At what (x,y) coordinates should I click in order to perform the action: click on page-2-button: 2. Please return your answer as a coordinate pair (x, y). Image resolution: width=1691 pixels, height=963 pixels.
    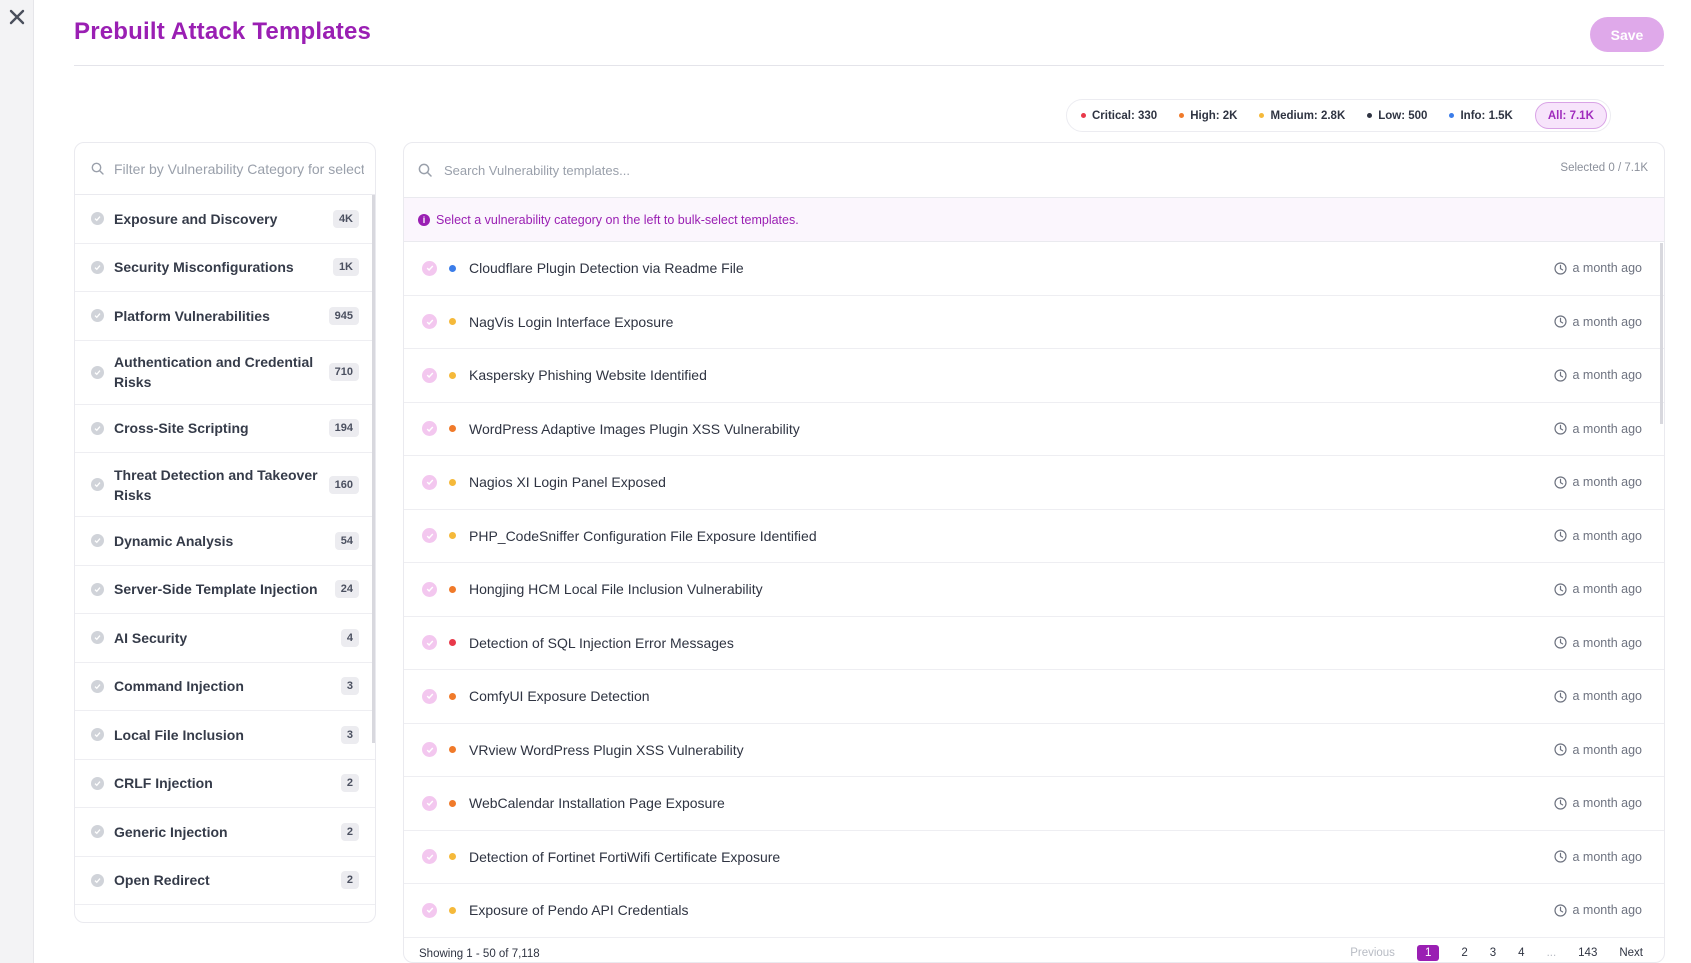
    Looking at the image, I should click on (1464, 953).